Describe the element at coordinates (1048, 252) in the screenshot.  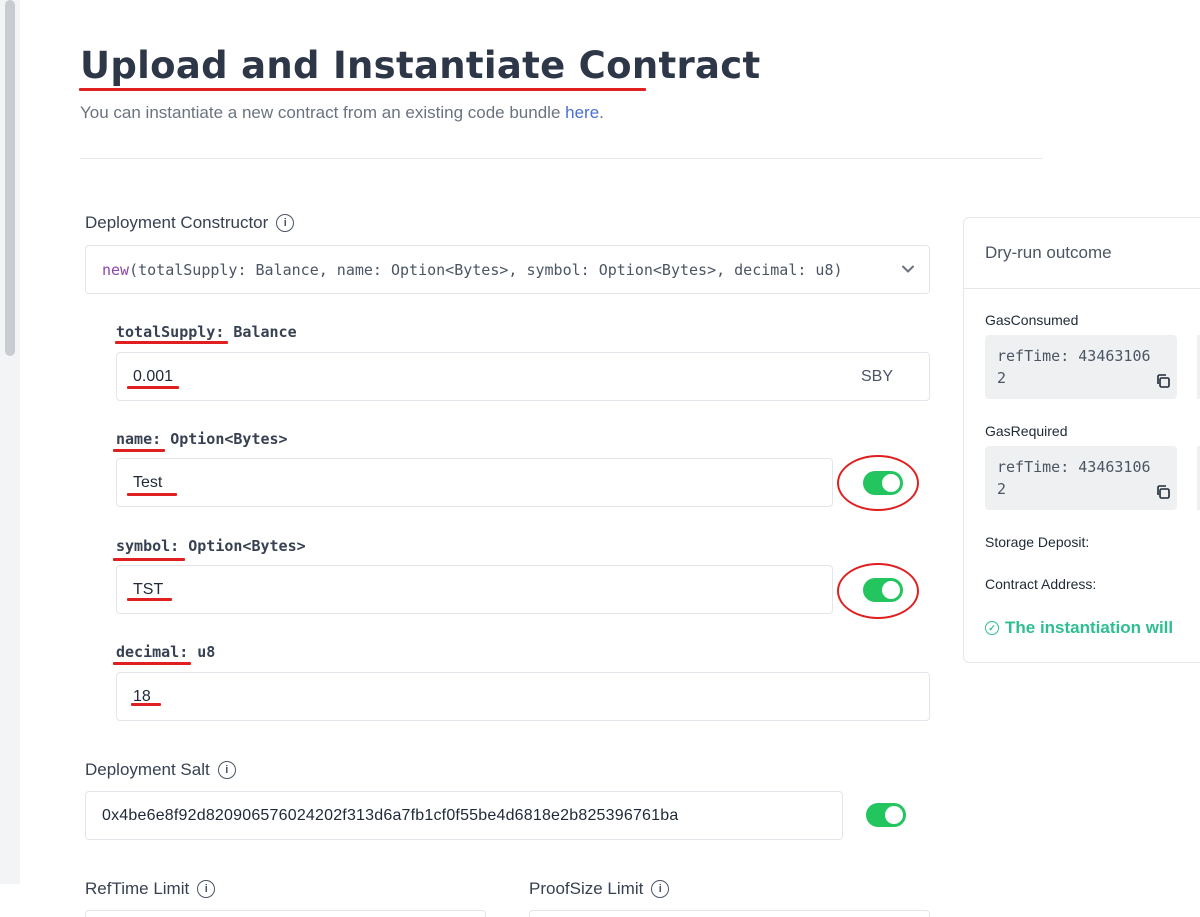
I see `dry-run-title: Dry-run outcome` at that location.